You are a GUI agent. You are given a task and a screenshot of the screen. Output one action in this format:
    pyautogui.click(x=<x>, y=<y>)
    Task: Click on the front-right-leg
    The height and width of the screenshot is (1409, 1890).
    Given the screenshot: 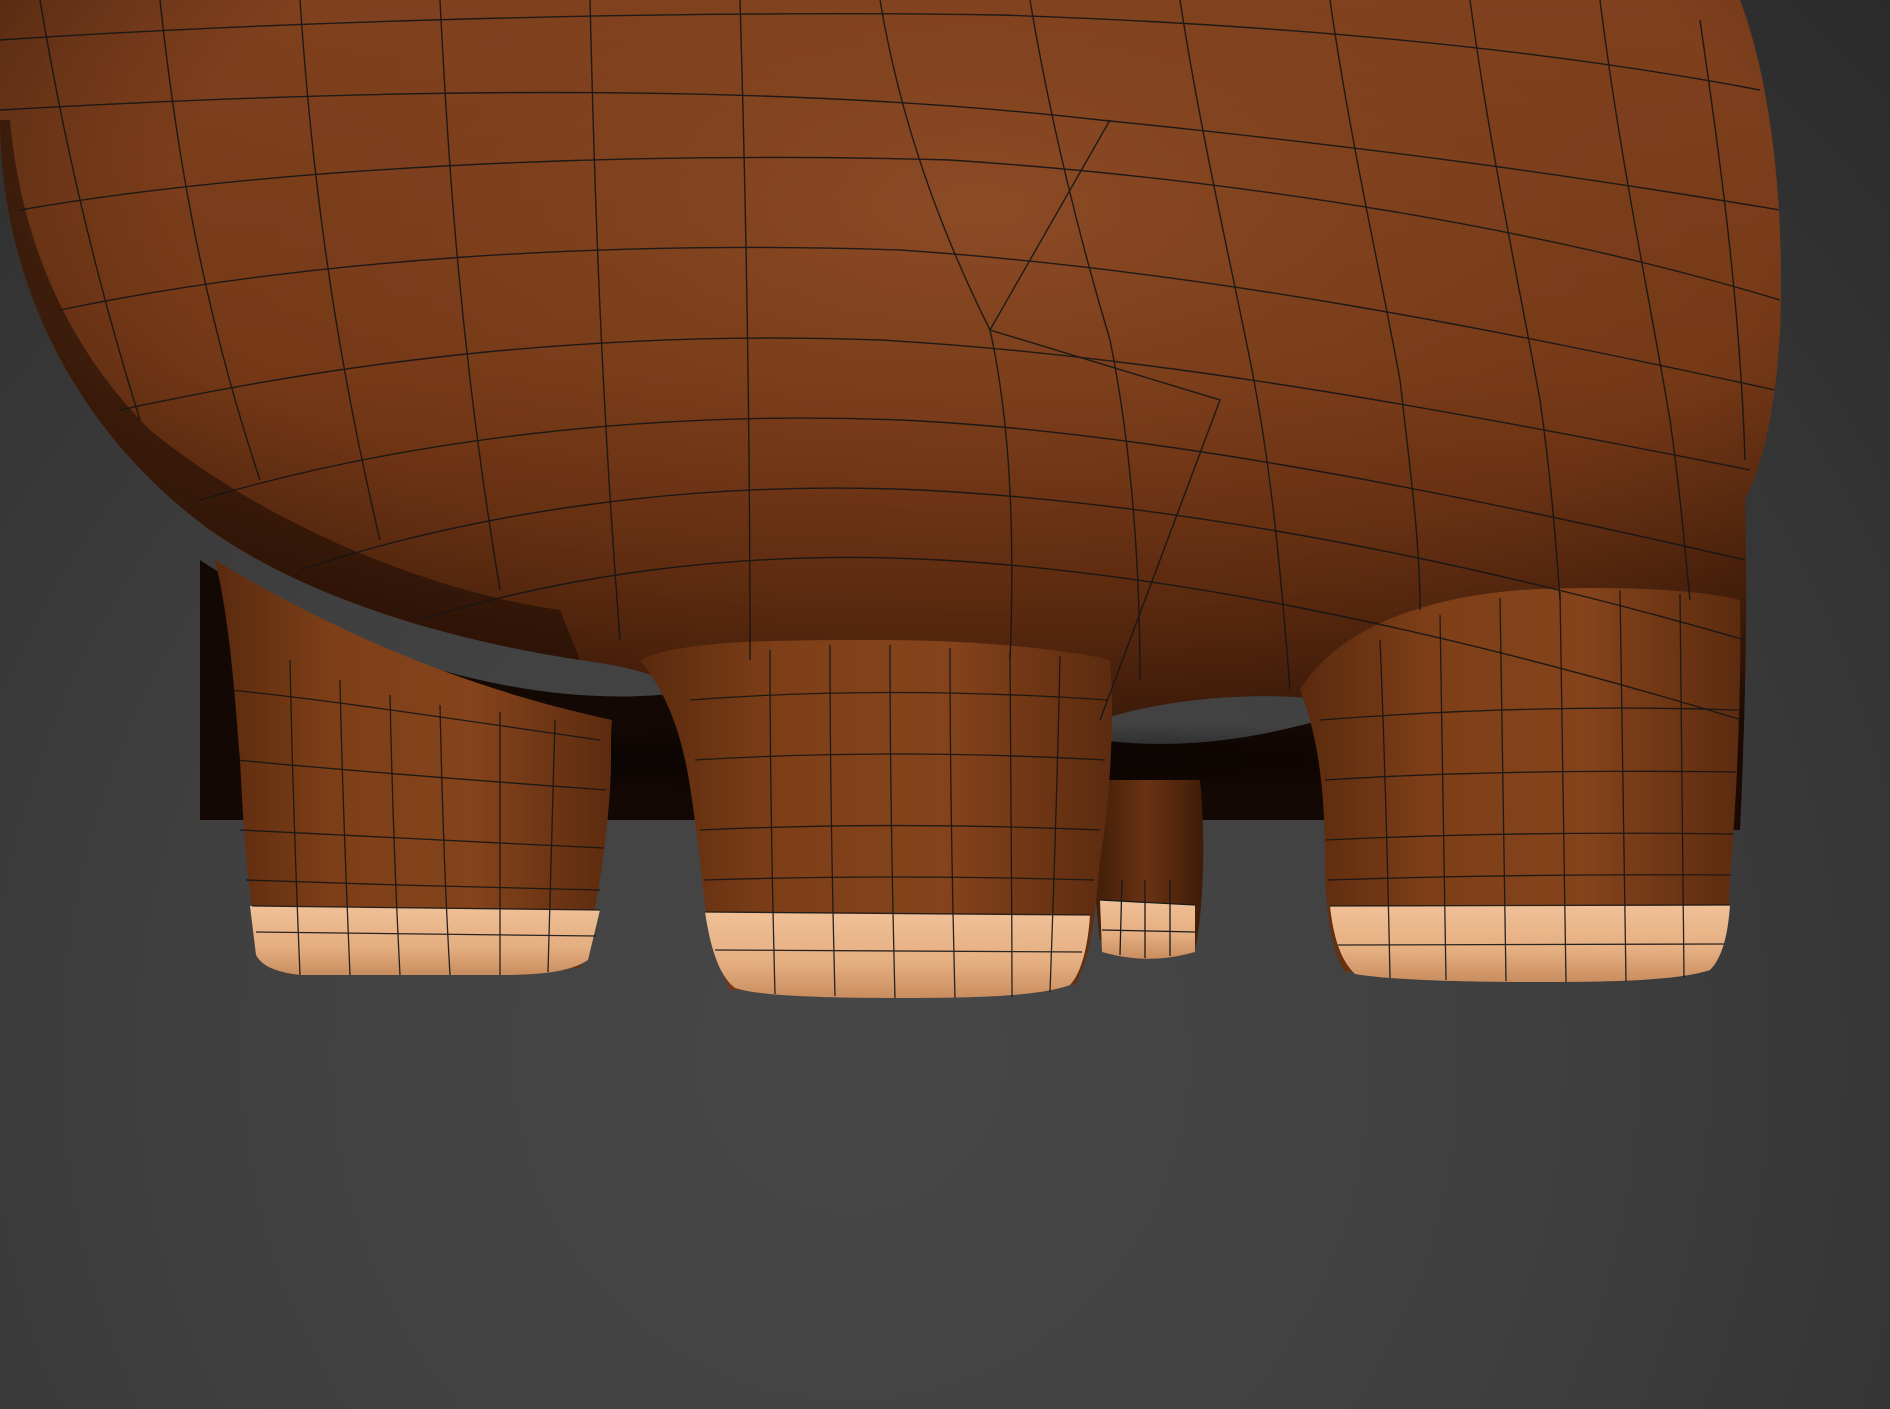 What is the action you would take?
    pyautogui.click(x=876, y=819)
    